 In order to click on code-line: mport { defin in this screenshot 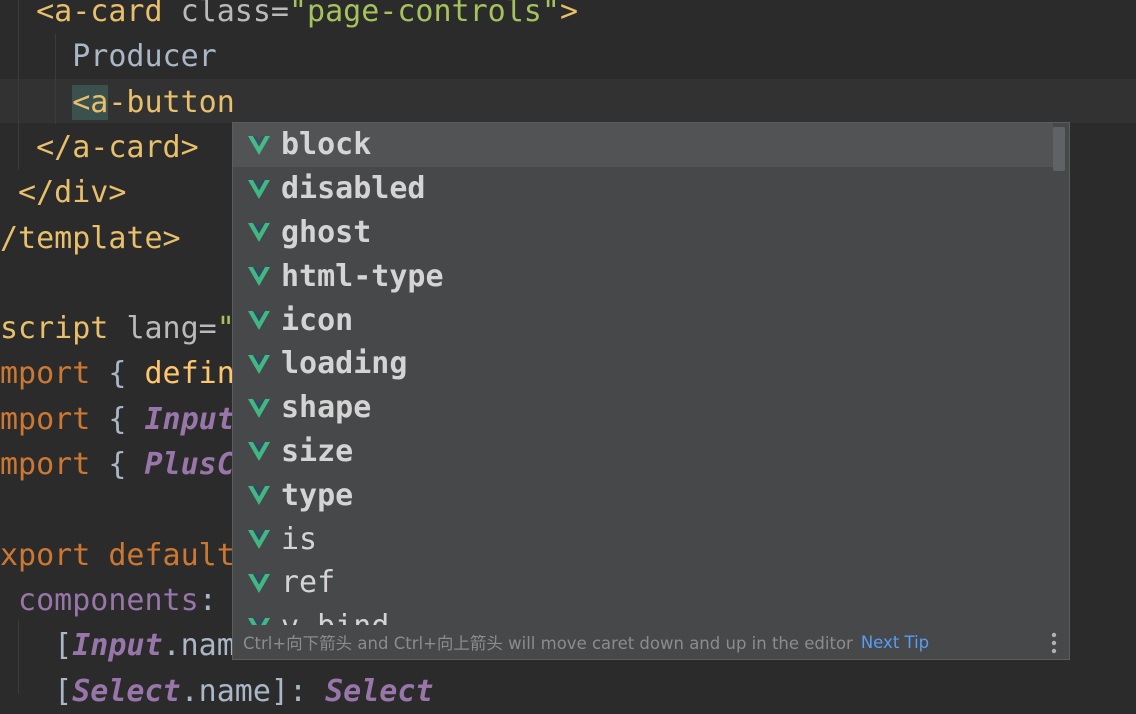, I will do `click(117, 373)`.